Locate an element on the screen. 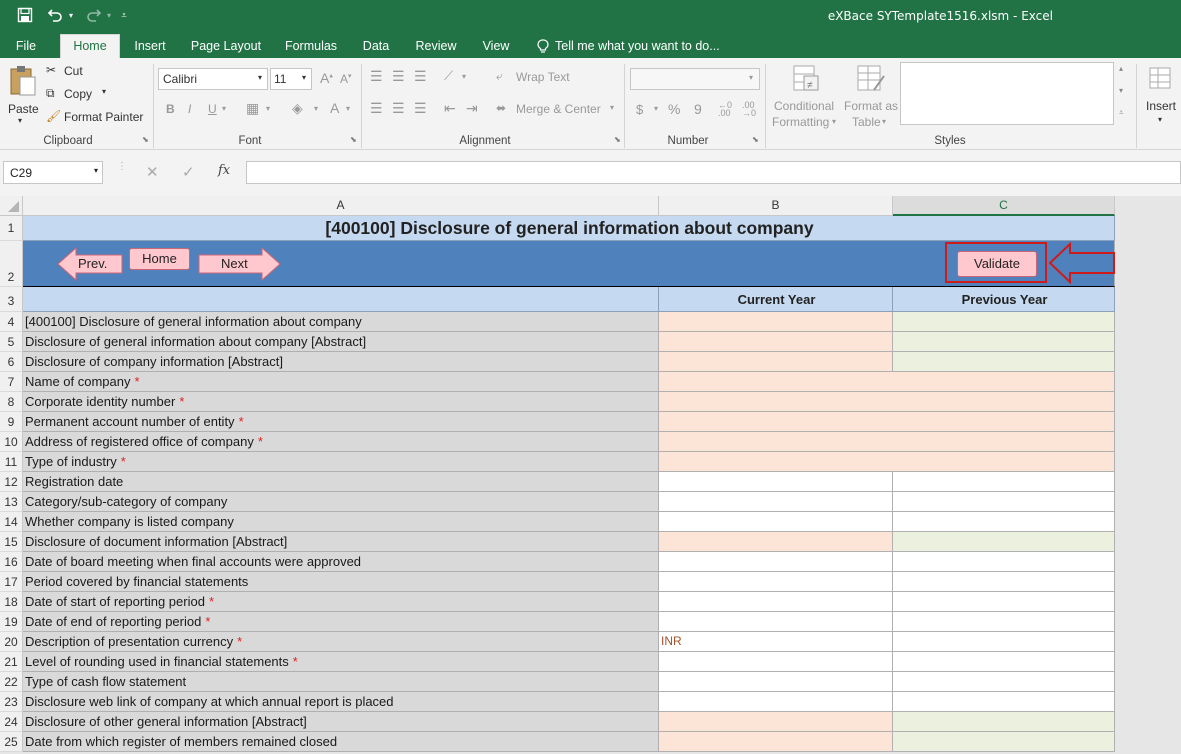 The height and width of the screenshot is (754, 1181). row-header: 17 is located at coordinates (11, 582).